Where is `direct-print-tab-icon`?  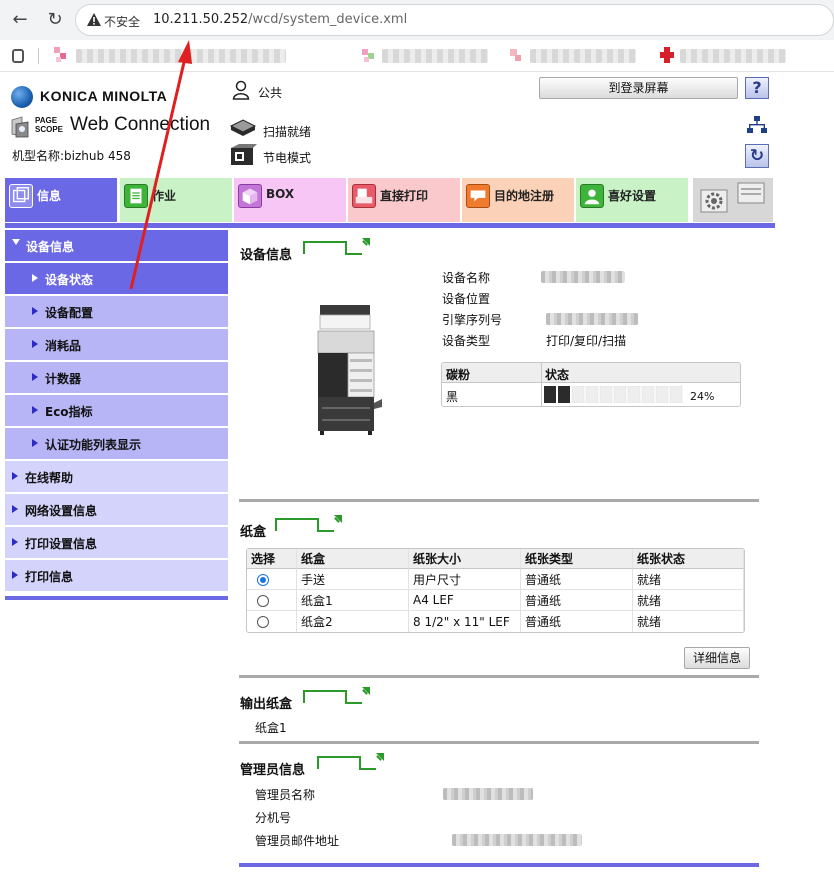
direct-print-tab-icon is located at coordinates (364, 196).